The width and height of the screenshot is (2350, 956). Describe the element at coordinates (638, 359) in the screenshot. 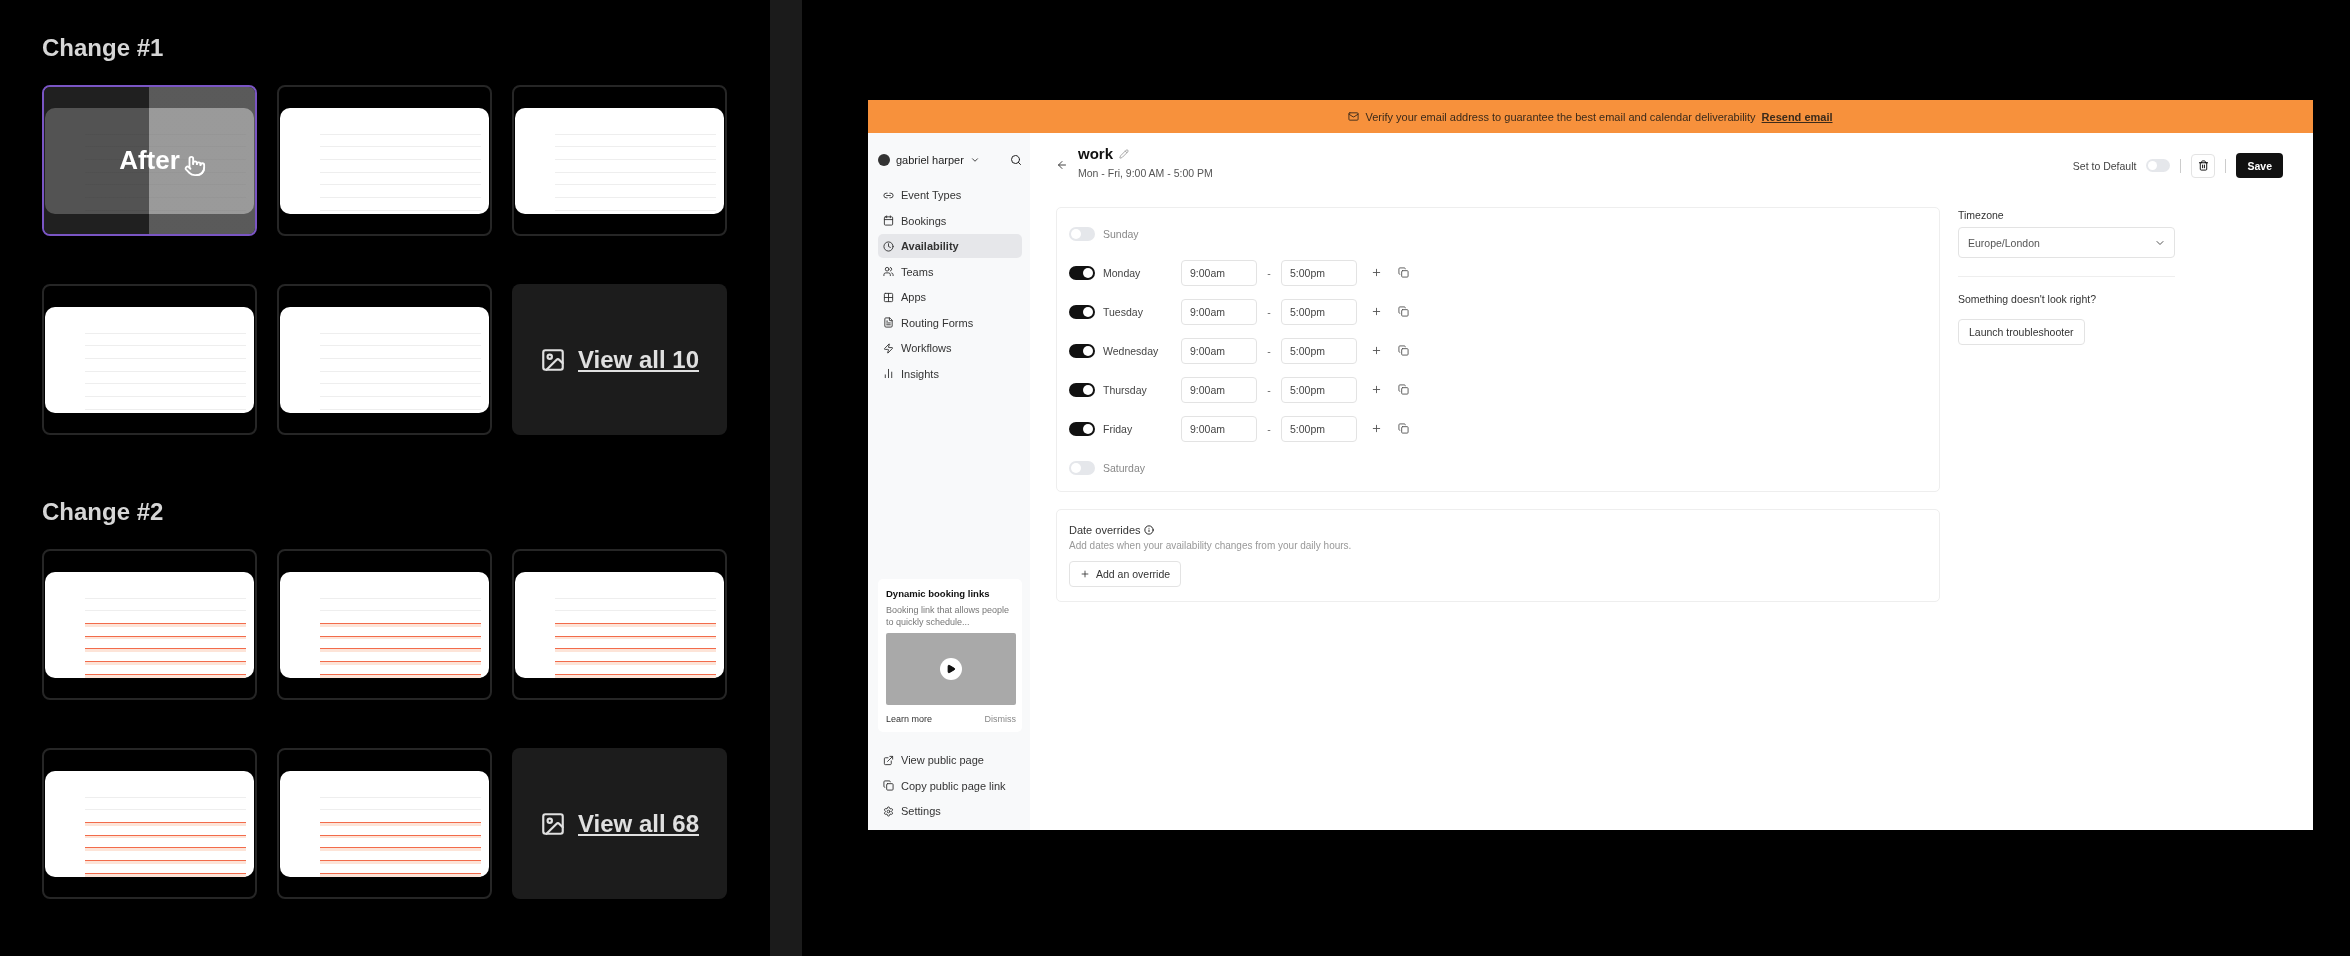

I see `view-all-link: View all 10` at that location.